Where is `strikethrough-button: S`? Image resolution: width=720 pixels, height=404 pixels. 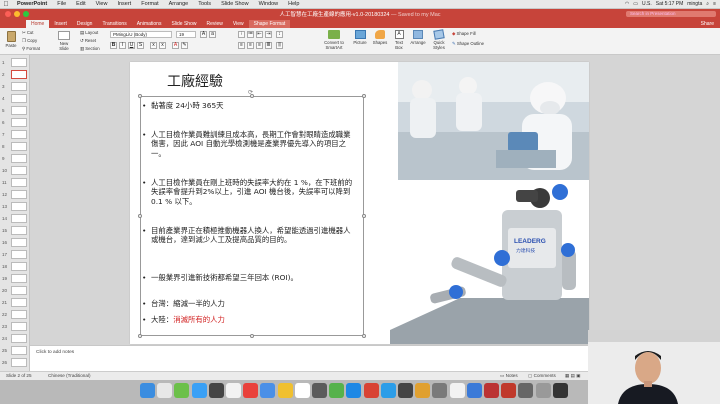
strikethrough-button: S is located at coordinates (140, 45).